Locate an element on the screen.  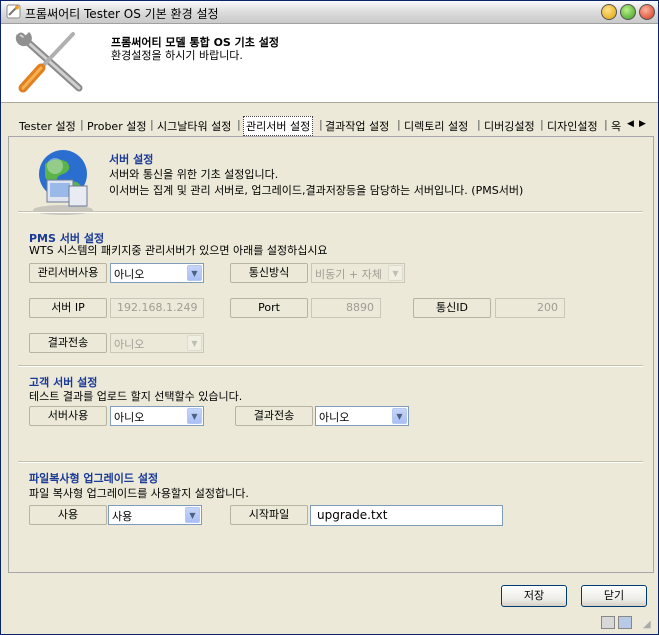
customer-result-send-select: 아니오 ▼ is located at coordinates (362, 416).